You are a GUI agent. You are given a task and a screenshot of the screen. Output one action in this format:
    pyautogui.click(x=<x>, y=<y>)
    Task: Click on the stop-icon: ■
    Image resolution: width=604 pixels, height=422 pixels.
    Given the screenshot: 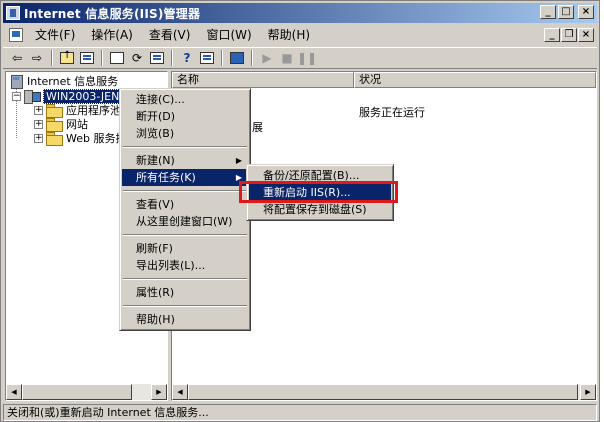 What is the action you would take?
    pyautogui.click(x=287, y=58)
    